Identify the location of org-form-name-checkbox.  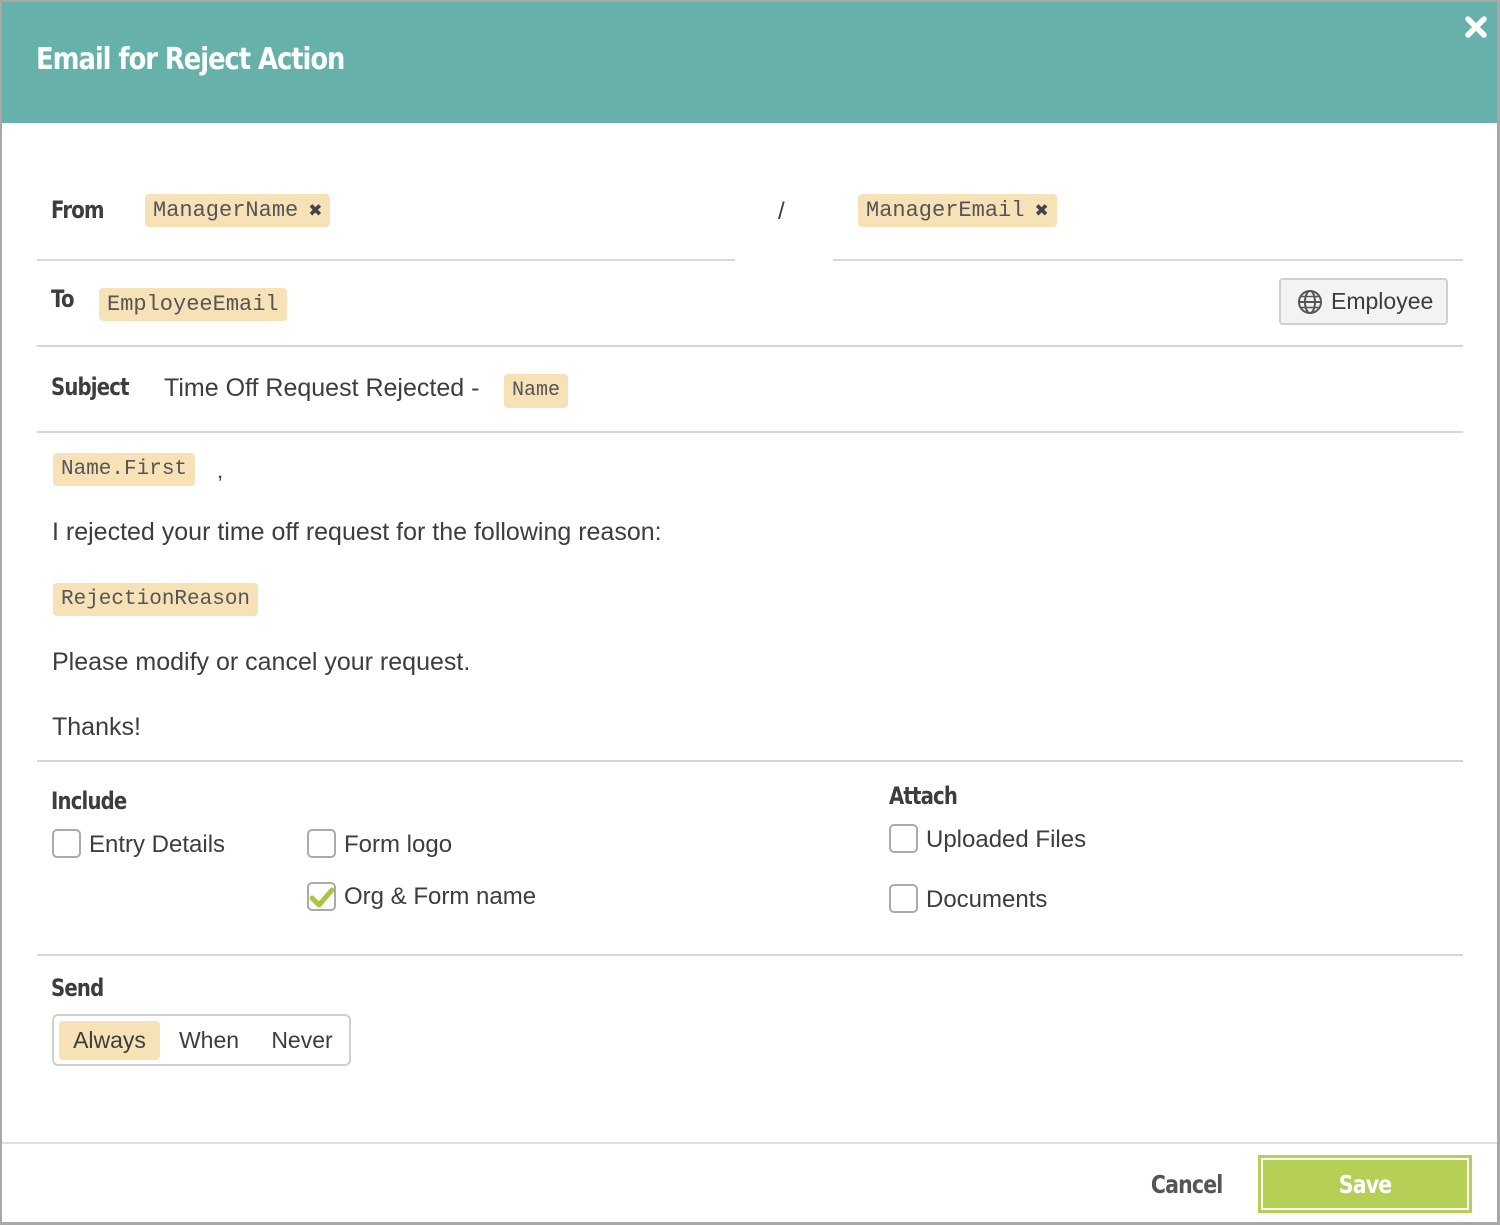
(321, 896).